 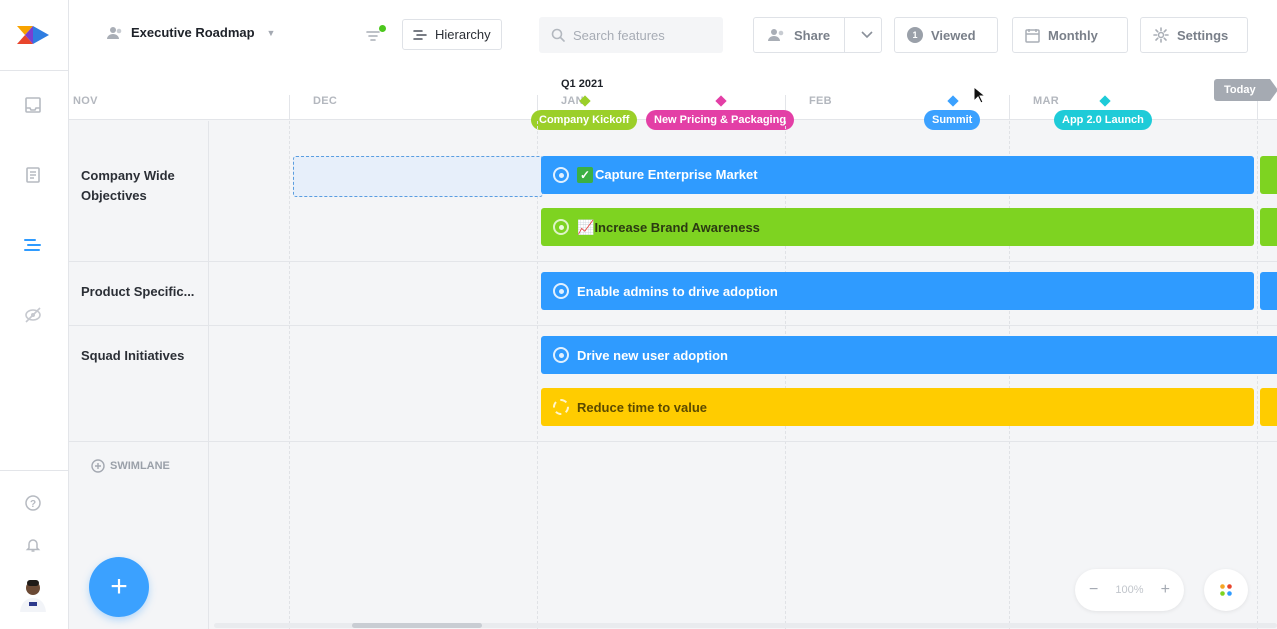 I want to click on add-swimlane-button: SWIMLANE, so click(x=130, y=466).